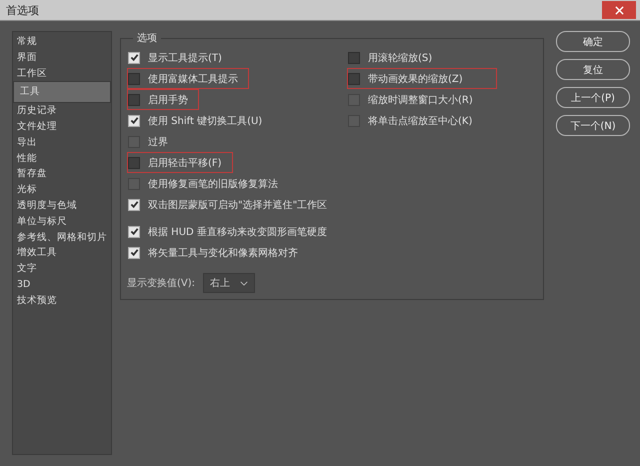 This screenshot has height=466, width=640. Describe the element at coordinates (62, 222) in the screenshot. I see `sidebar-item: 单位与标尺` at that location.